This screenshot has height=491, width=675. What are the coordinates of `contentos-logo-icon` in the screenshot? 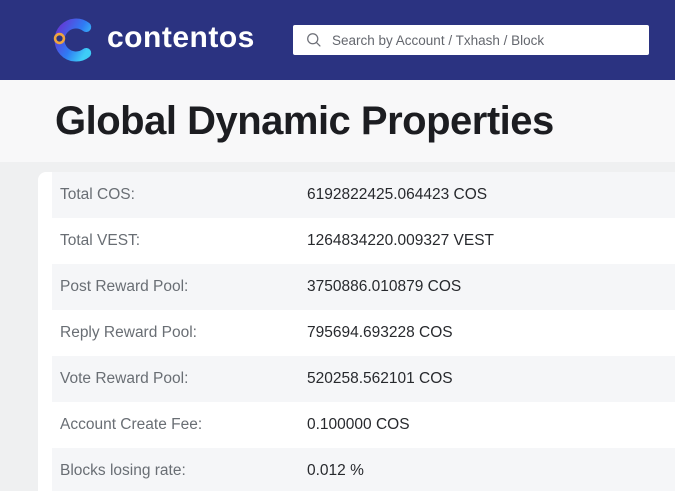 It's located at (75, 40).